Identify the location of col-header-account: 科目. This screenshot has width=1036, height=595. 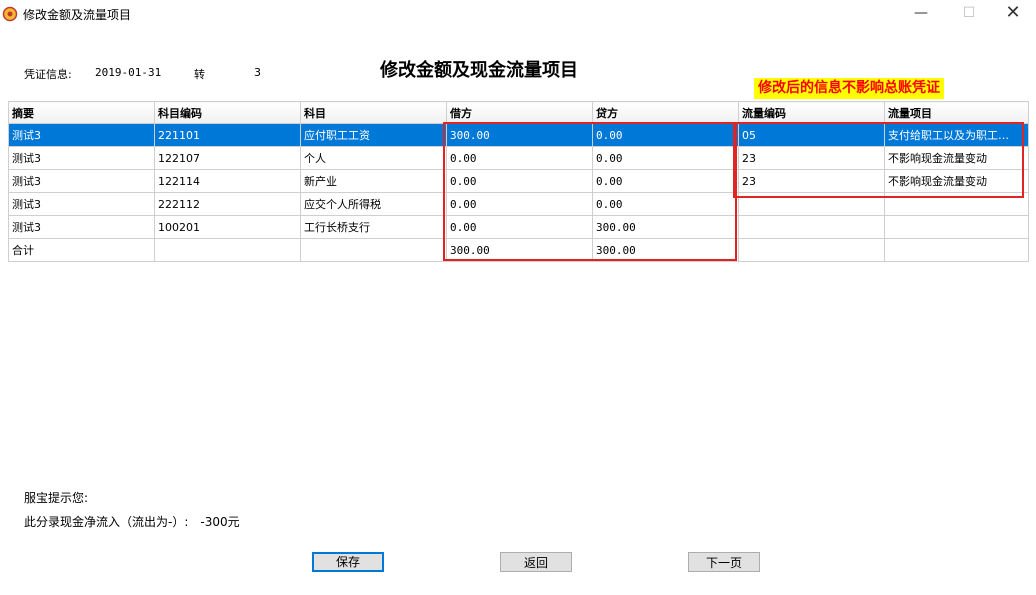
(373, 112).